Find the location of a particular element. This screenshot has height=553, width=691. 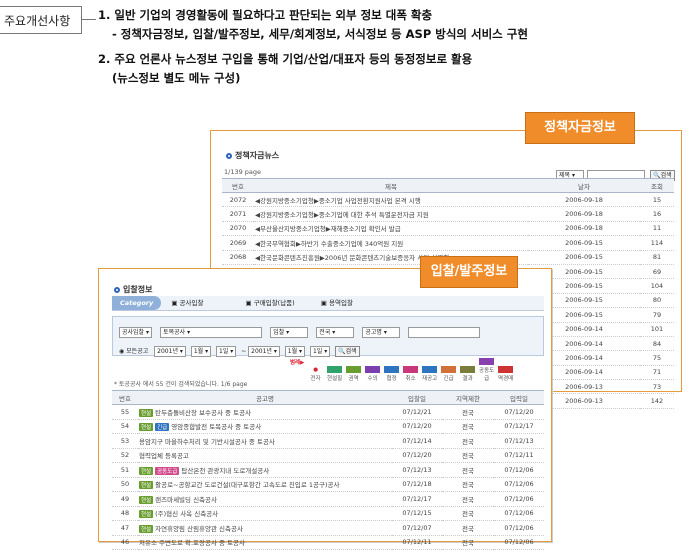

cell-title: ◀한국무역협회▶하반기 수출중소기업에 340억원 지원 is located at coordinates (391, 243).